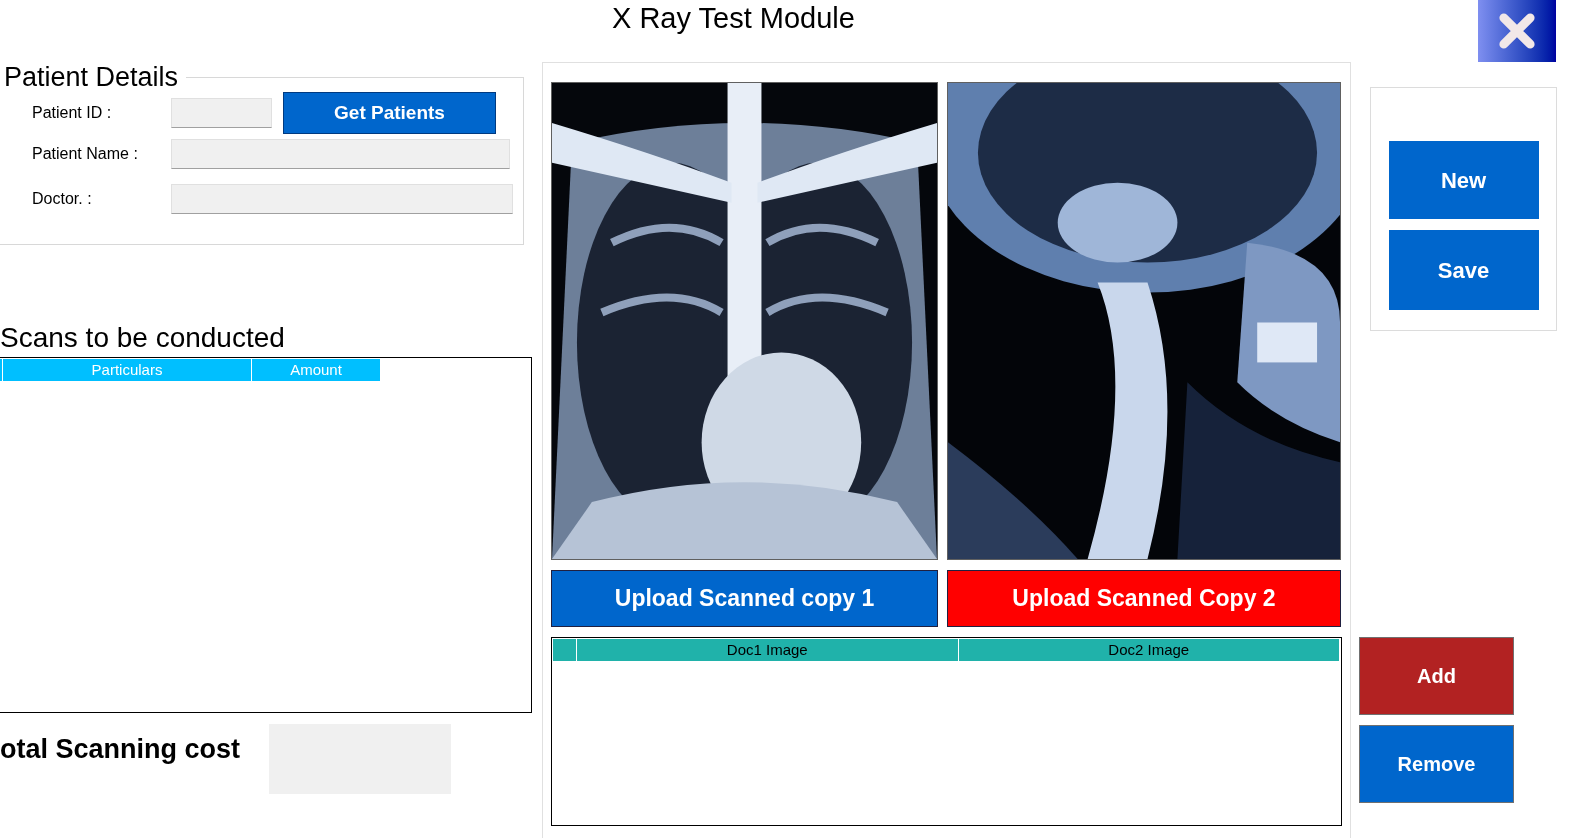  What do you see at coordinates (1463, 180) in the screenshot?
I see `panel-button: New` at bounding box center [1463, 180].